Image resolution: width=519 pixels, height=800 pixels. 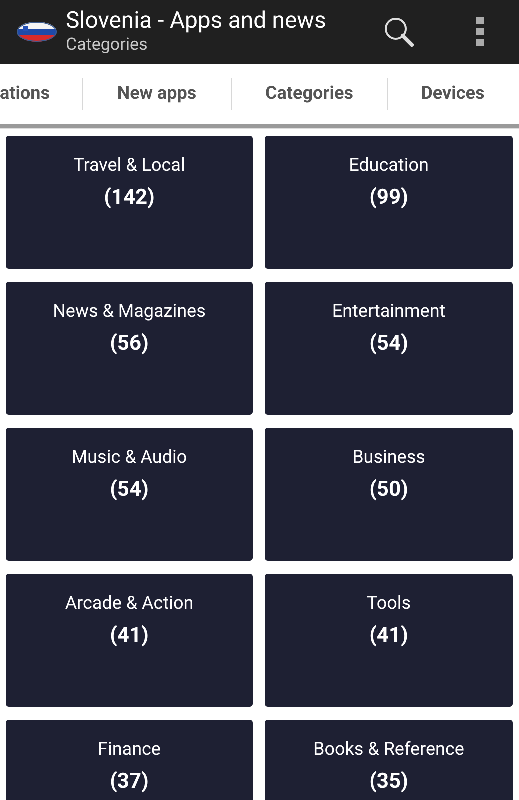 What do you see at coordinates (129, 344) in the screenshot?
I see `category-count: (56)` at bounding box center [129, 344].